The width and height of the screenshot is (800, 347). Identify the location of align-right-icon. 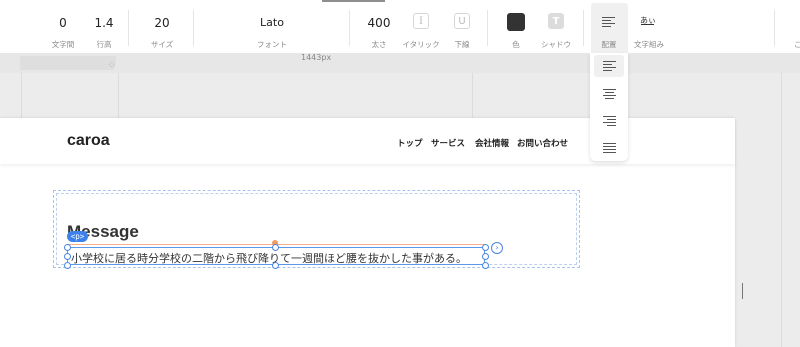
(609, 122).